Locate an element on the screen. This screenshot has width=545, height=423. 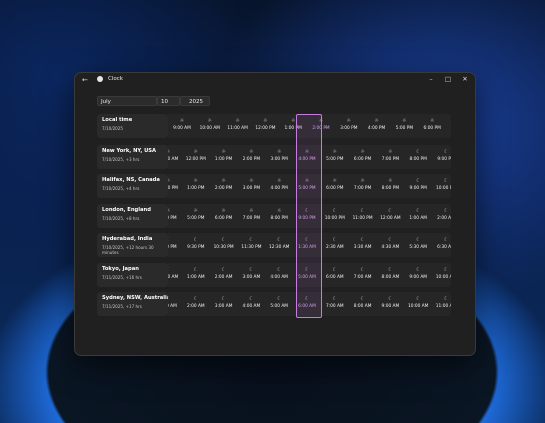
city-card: Halifax, NS, Canada 7/10/2025, +4 hrs is located at coordinates (132, 186).